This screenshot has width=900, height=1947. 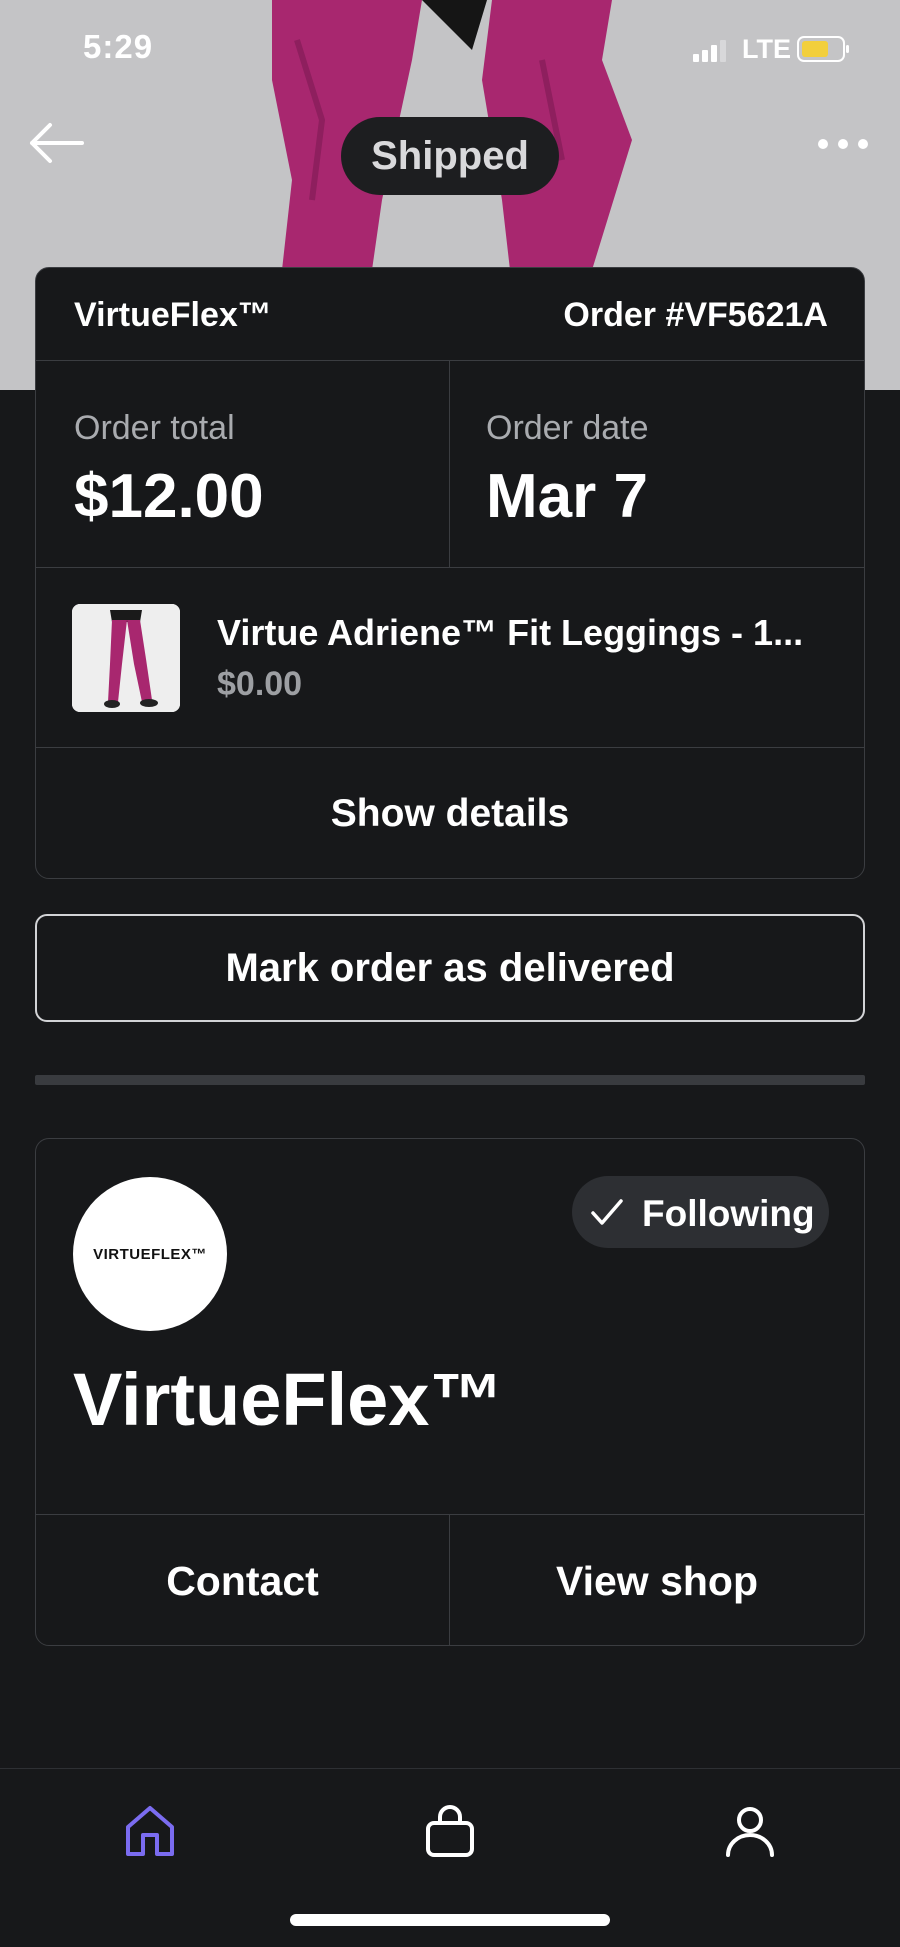 I want to click on more-options-button, so click(x=843, y=144).